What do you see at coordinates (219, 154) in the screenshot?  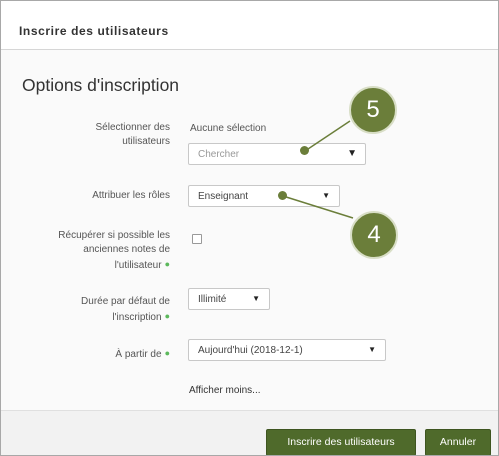 I see `search-placeholder: Chercher` at bounding box center [219, 154].